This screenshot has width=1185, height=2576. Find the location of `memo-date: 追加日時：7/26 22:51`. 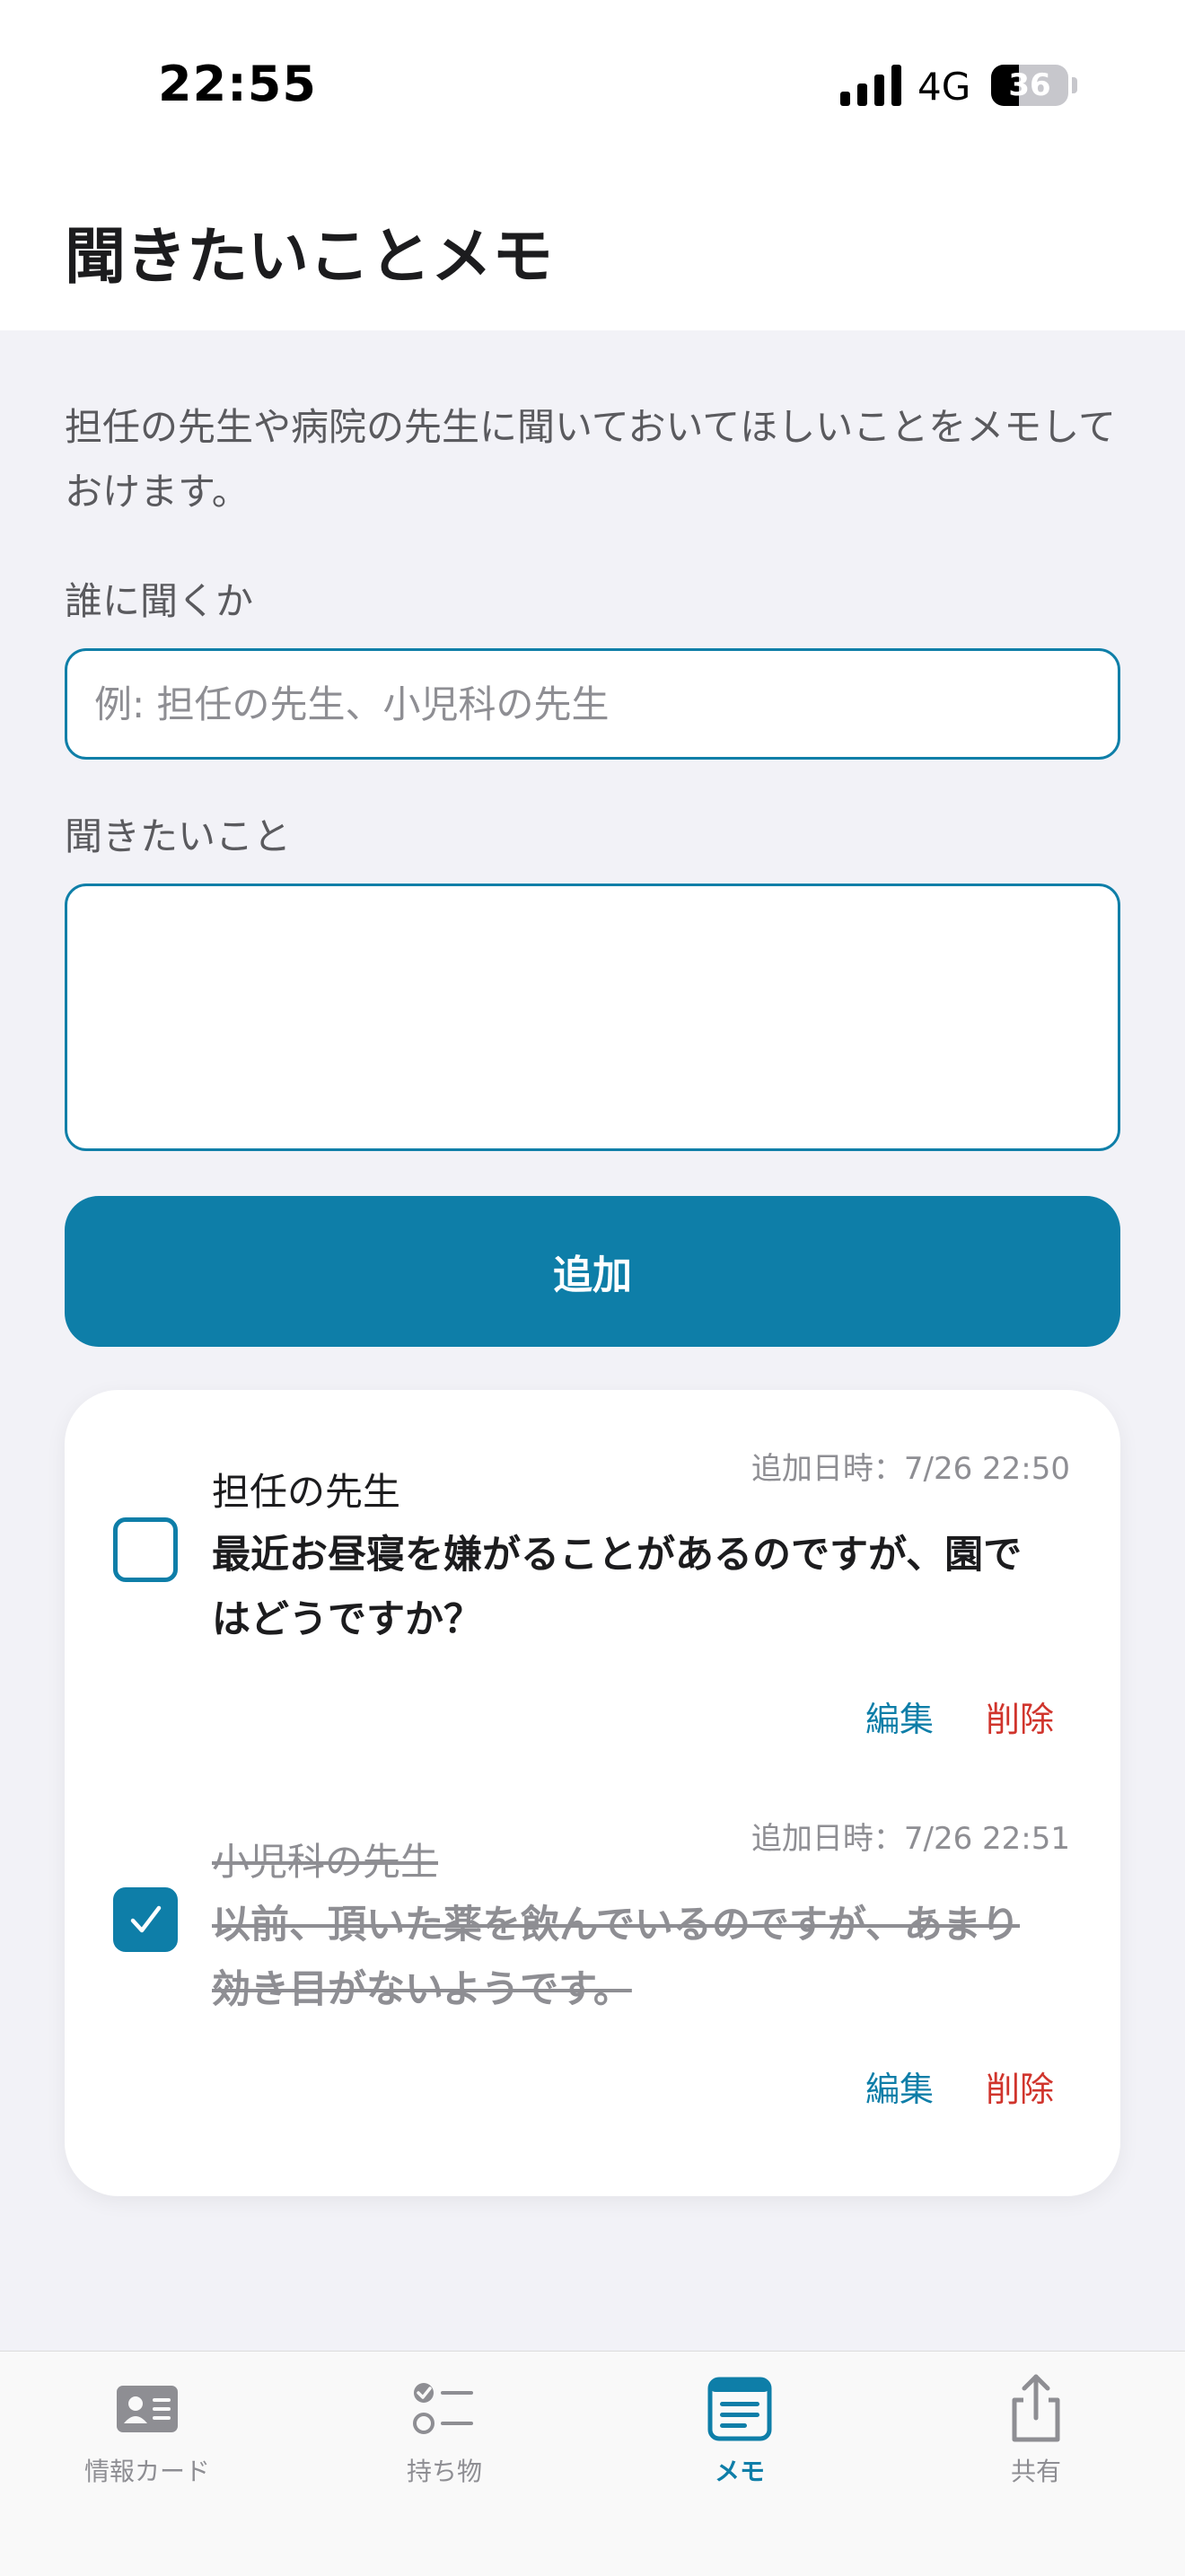

memo-date: 追加日時：7/26 22:51 is located at coordinates (910, 1839).